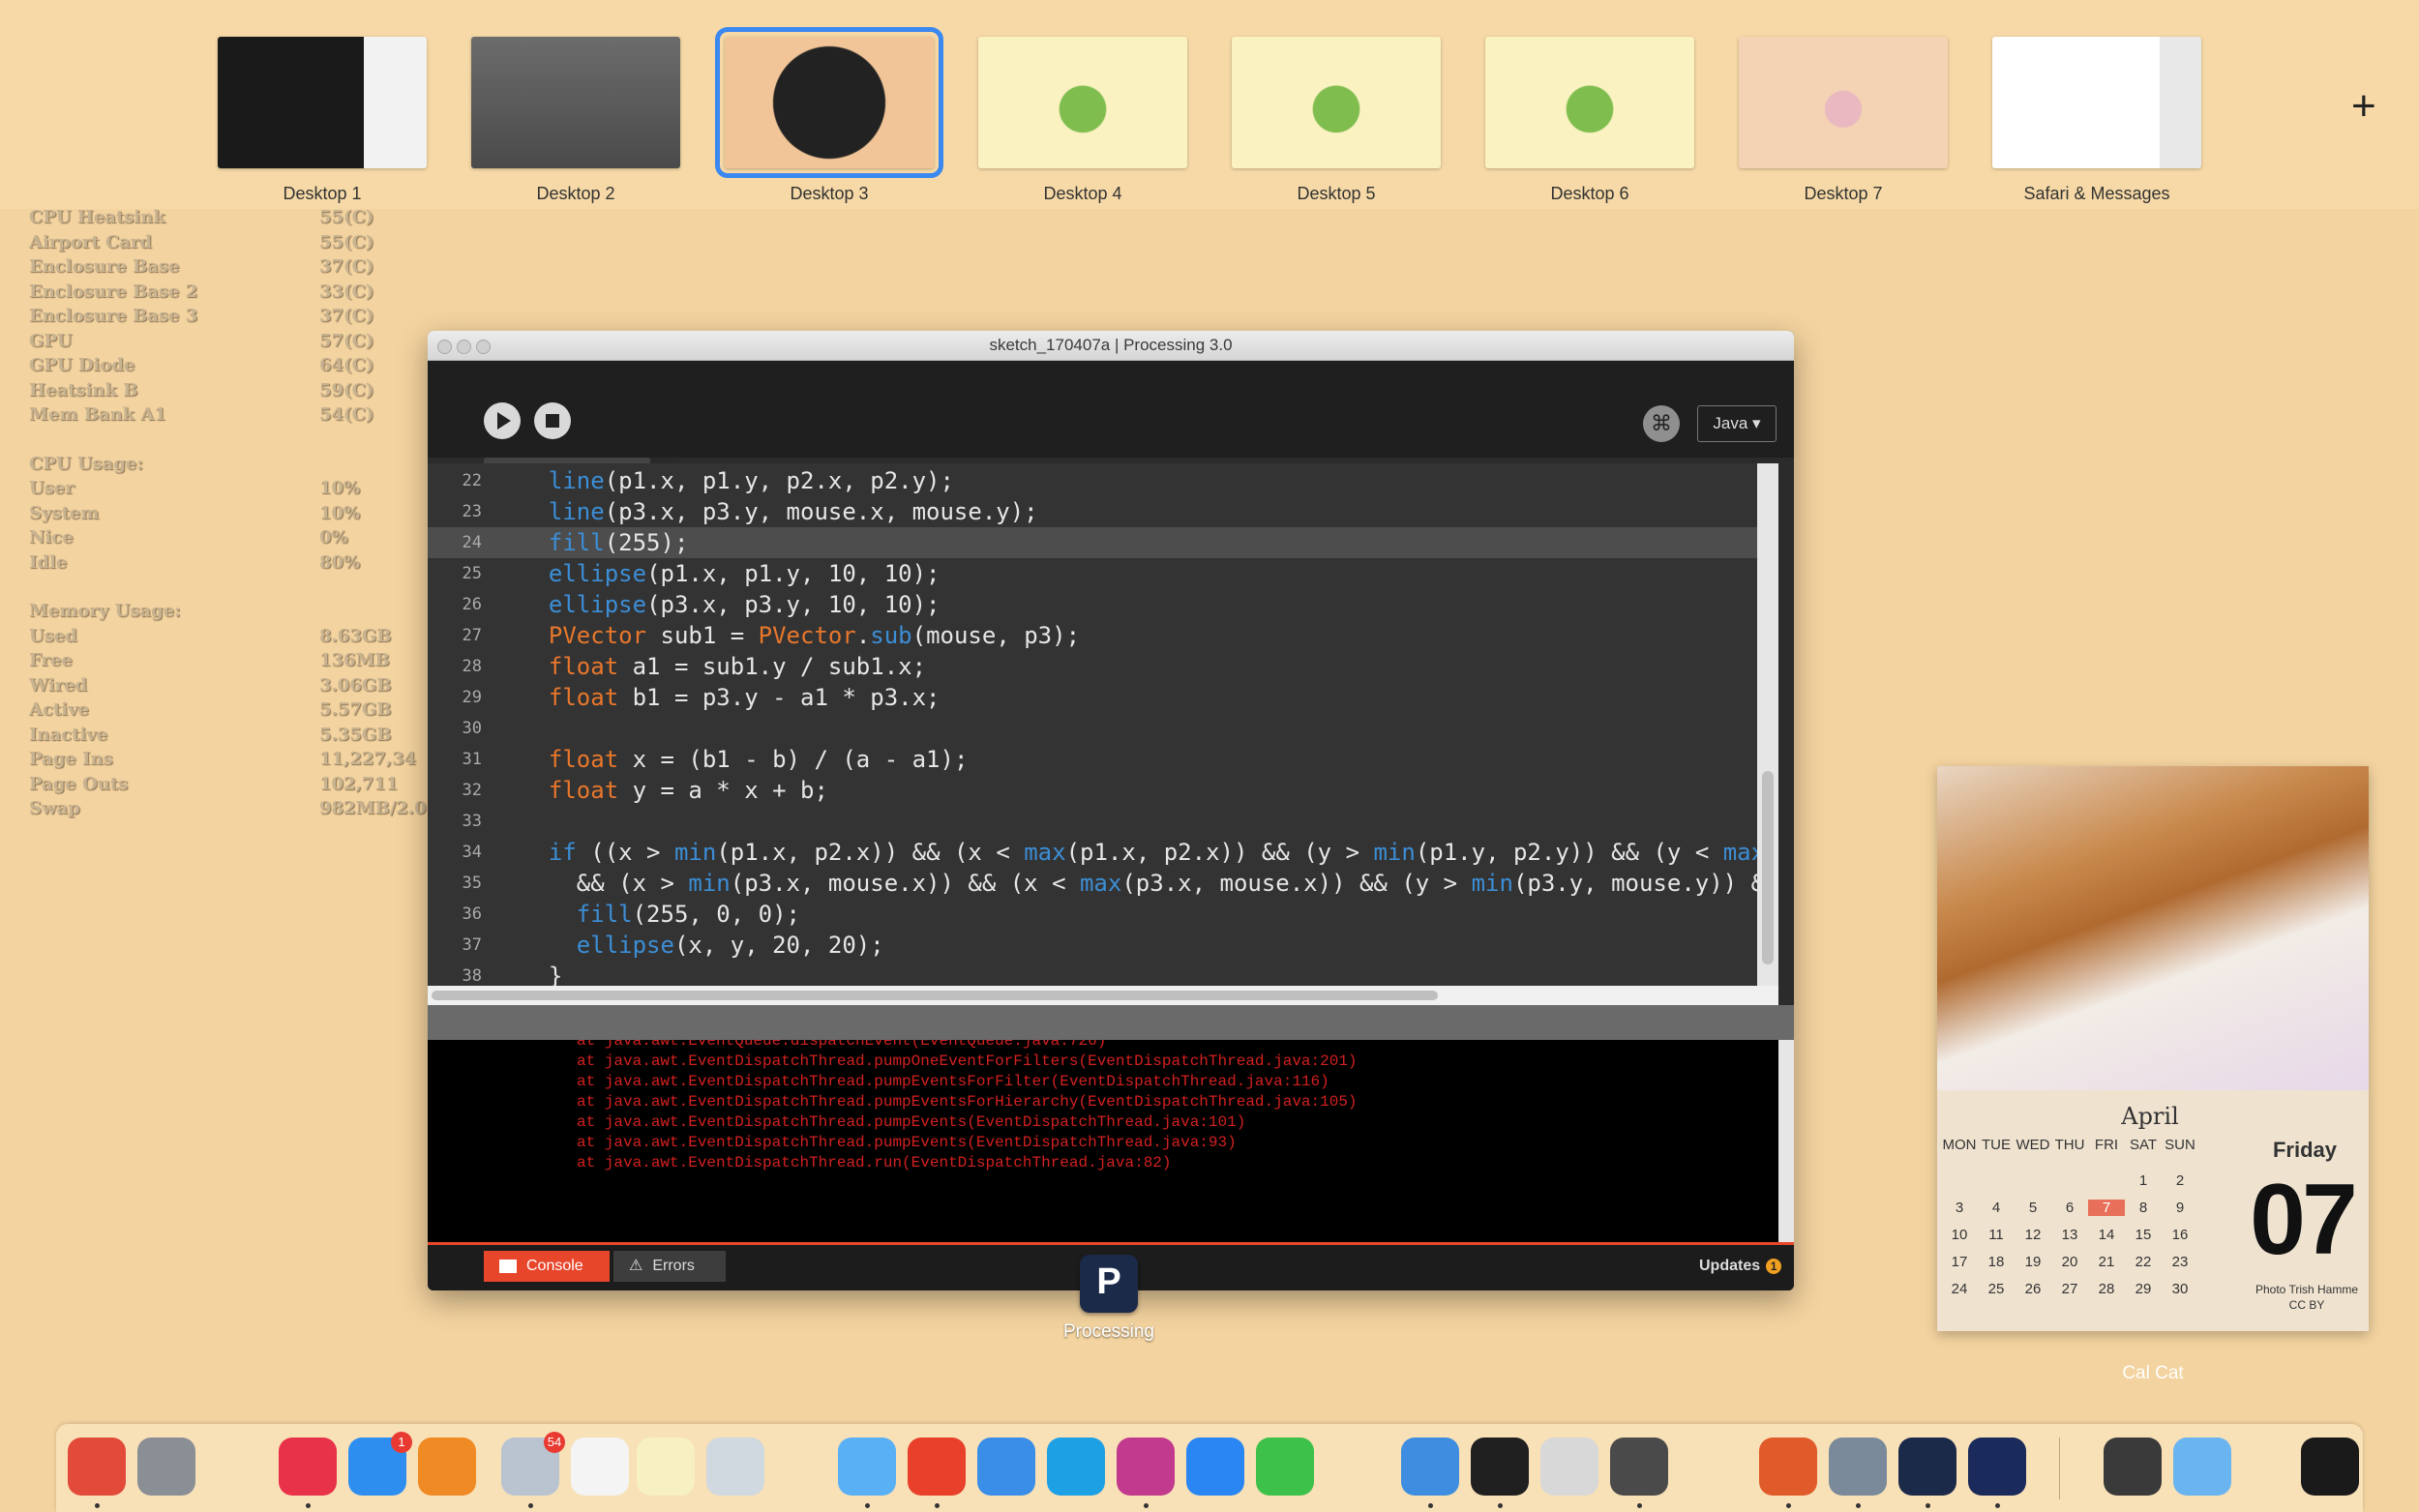 This screenshot has width=2419, height=1512. Describe the element at coordinates (447, 1467) in the screenshot. I see `ibooks-icon` at that location.